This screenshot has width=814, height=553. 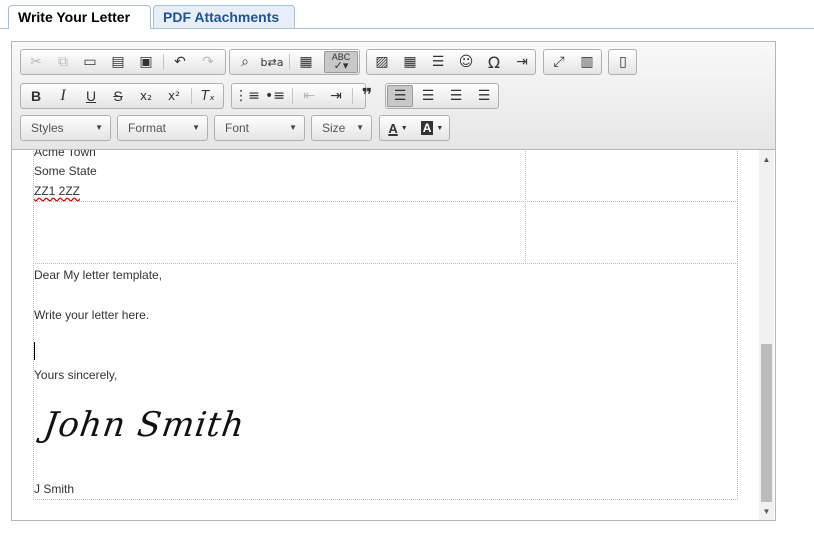 I want to click on align-right-icon: ☰, so click(x=456, y=96).